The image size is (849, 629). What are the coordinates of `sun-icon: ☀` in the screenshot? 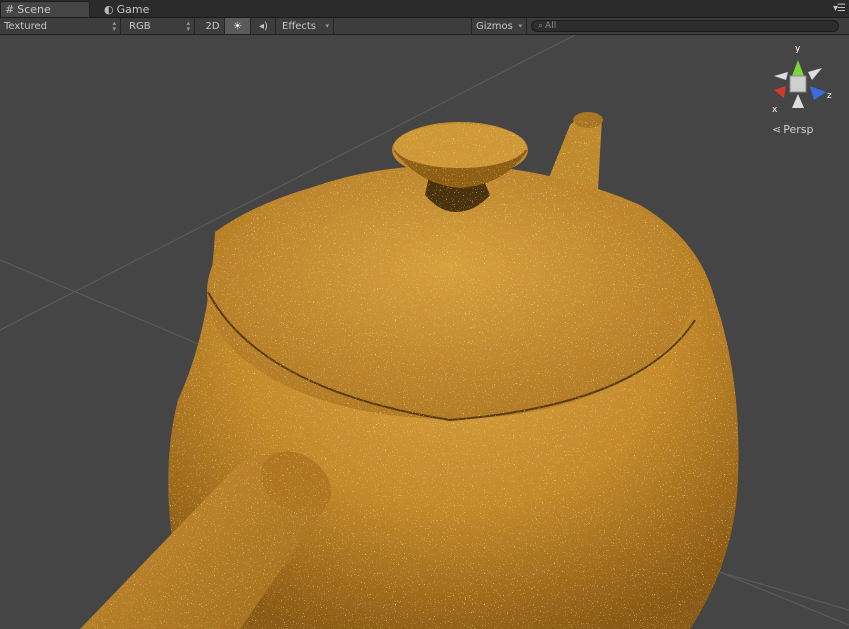 It's located at (237, 26).